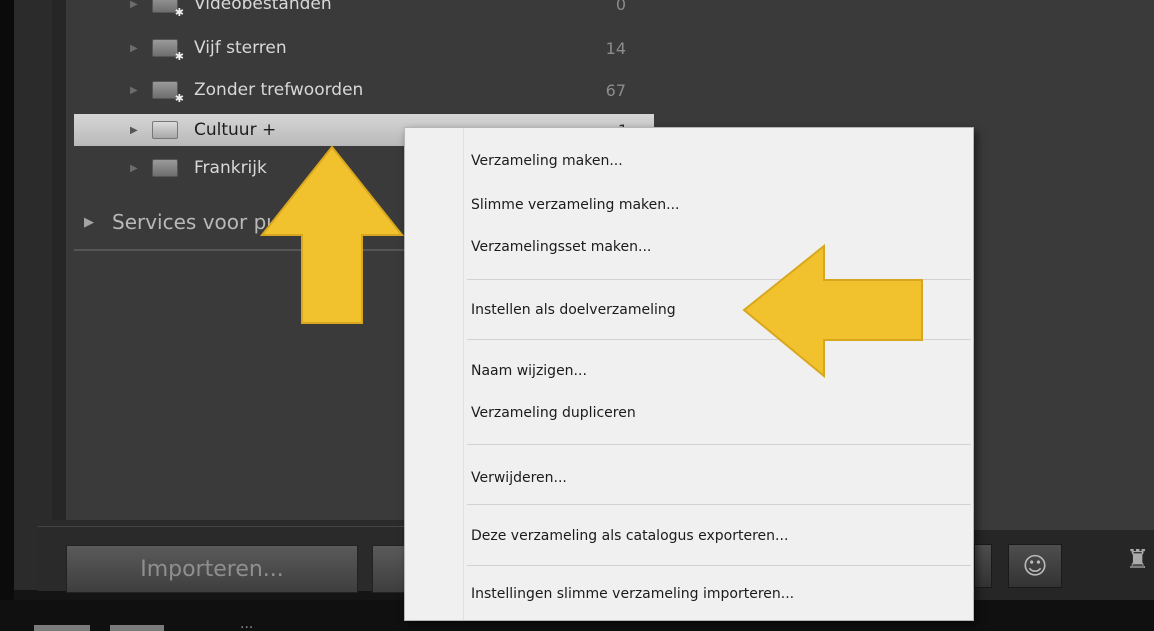 The image size is (1154, 631). I want to click on menu-item-instellen-als-doelverzameling: Instellen als doelverzameling, so click(573, 310).